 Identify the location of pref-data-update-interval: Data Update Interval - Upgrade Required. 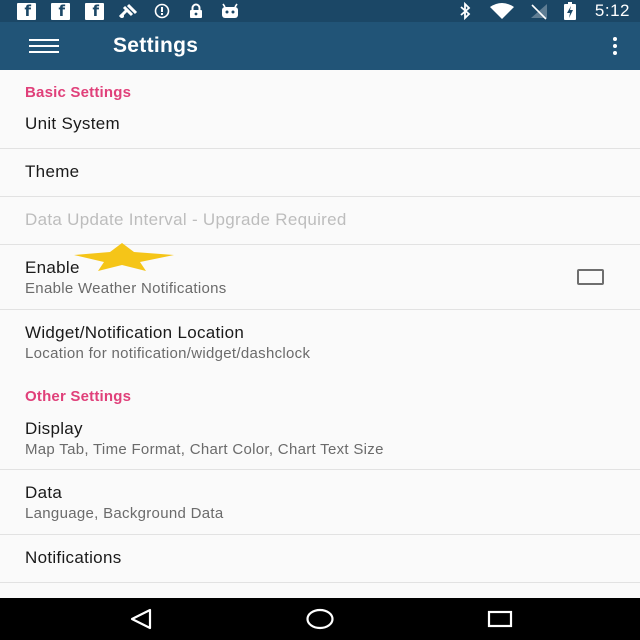
(320, 220).